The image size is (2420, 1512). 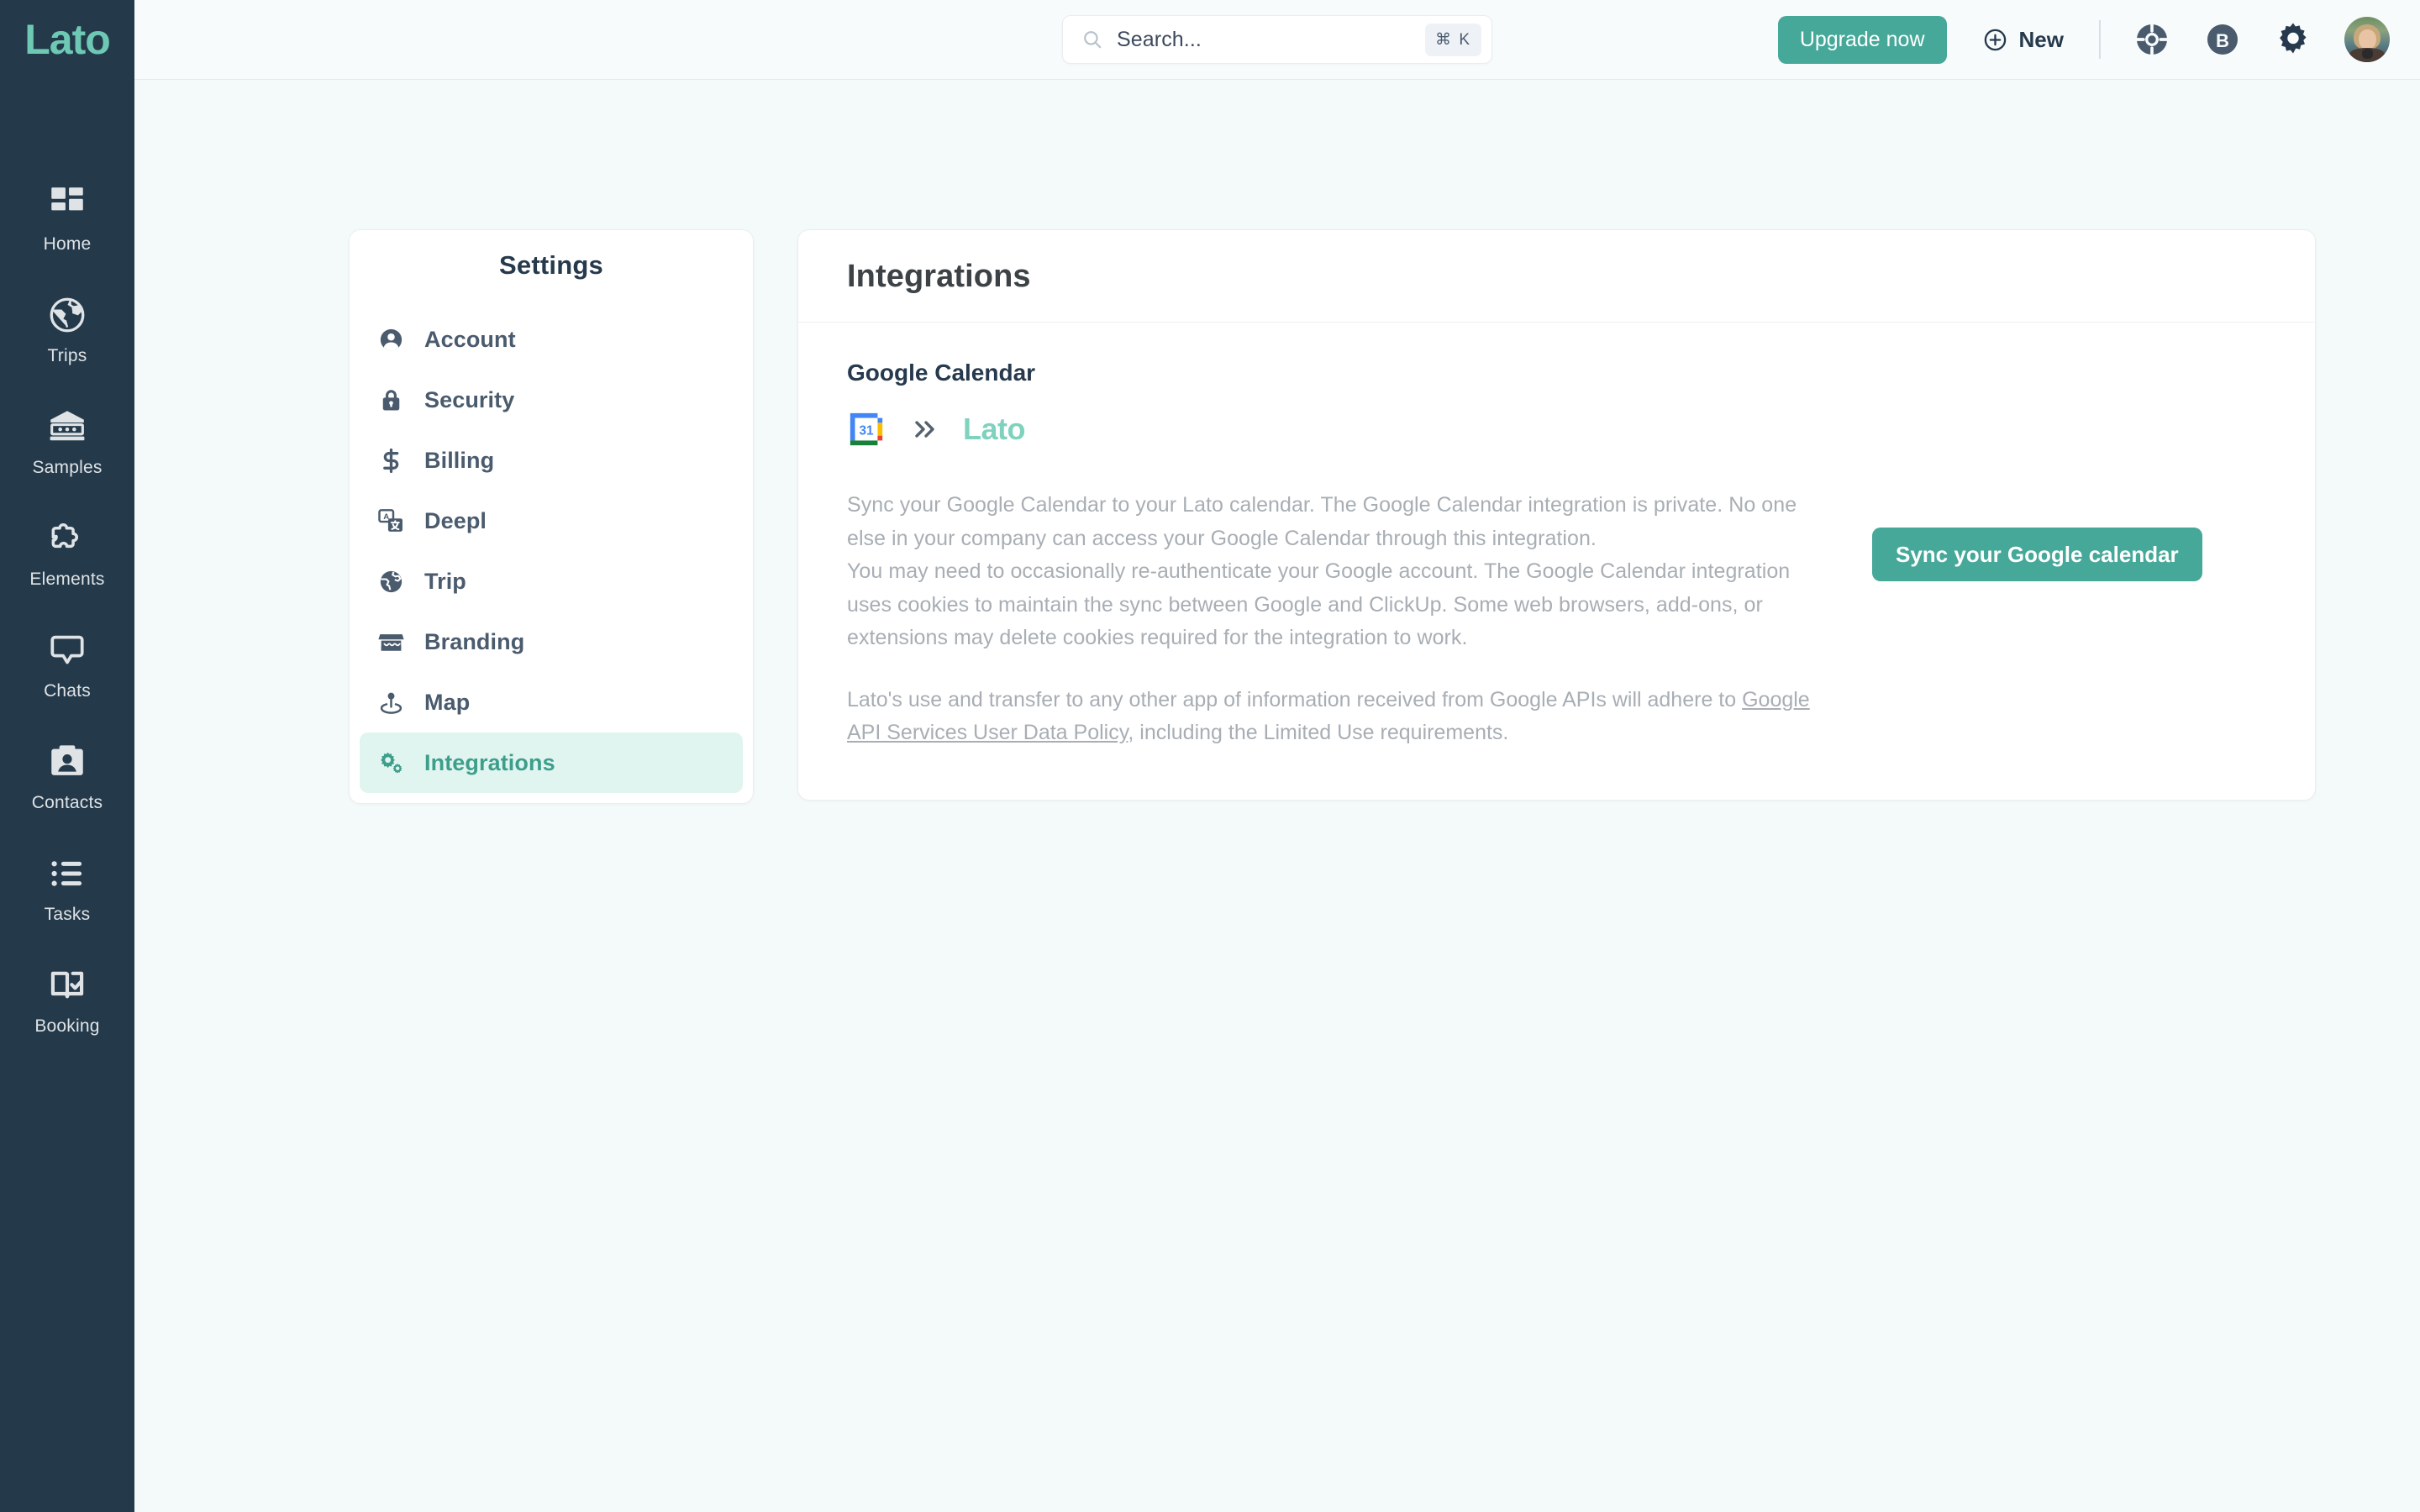 I want to click on rail-item-label: Home, so click(x=67, y=244).